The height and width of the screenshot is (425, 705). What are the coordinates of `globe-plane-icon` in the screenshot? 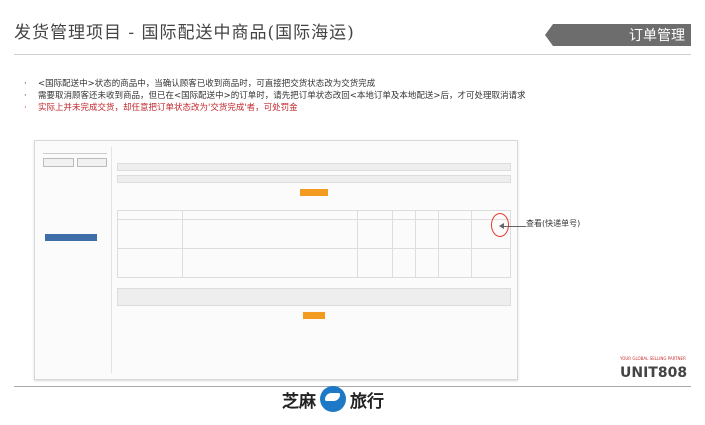 It's located at (333, 399).